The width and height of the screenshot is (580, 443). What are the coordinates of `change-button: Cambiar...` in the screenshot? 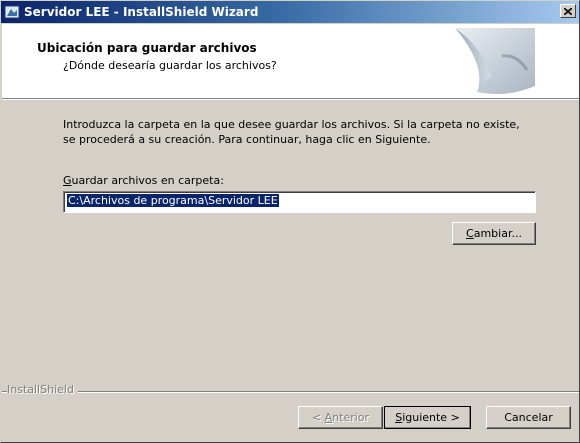 It's located at (494, 233).